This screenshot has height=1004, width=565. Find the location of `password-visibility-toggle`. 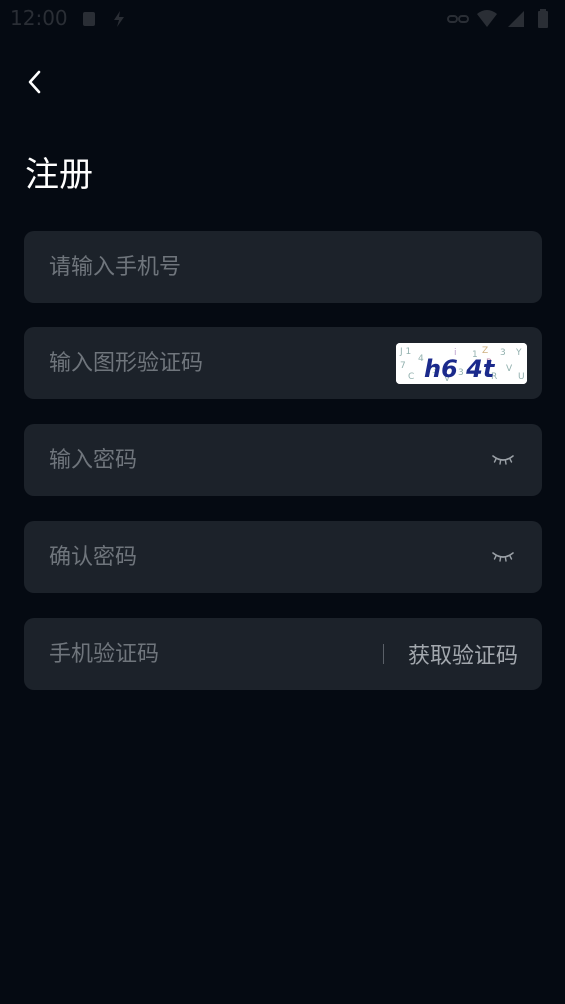

password-visibility-toggle is located at coordinates (503, 460).